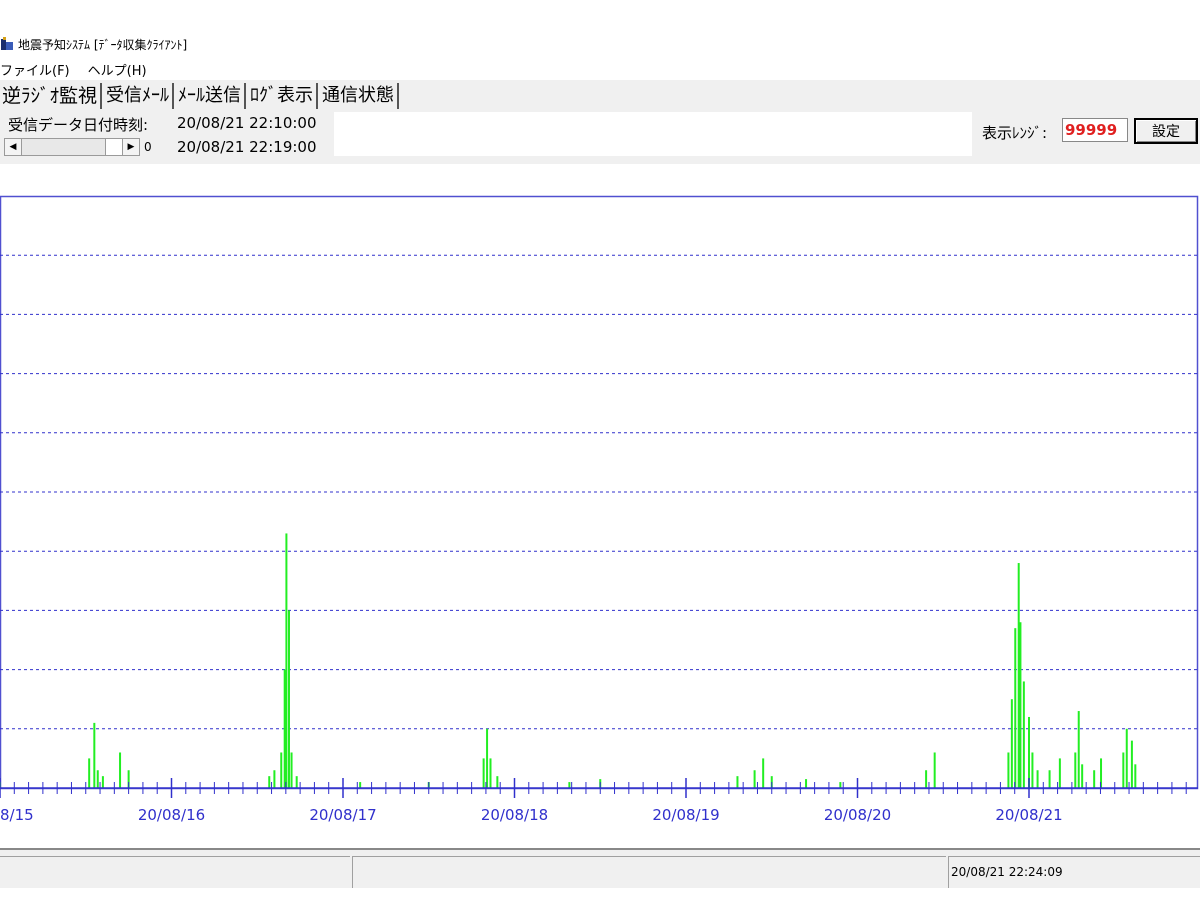 The image size is (1200, 900). I want to click on x-tick-label: 20/08/15, so click(17, 815).